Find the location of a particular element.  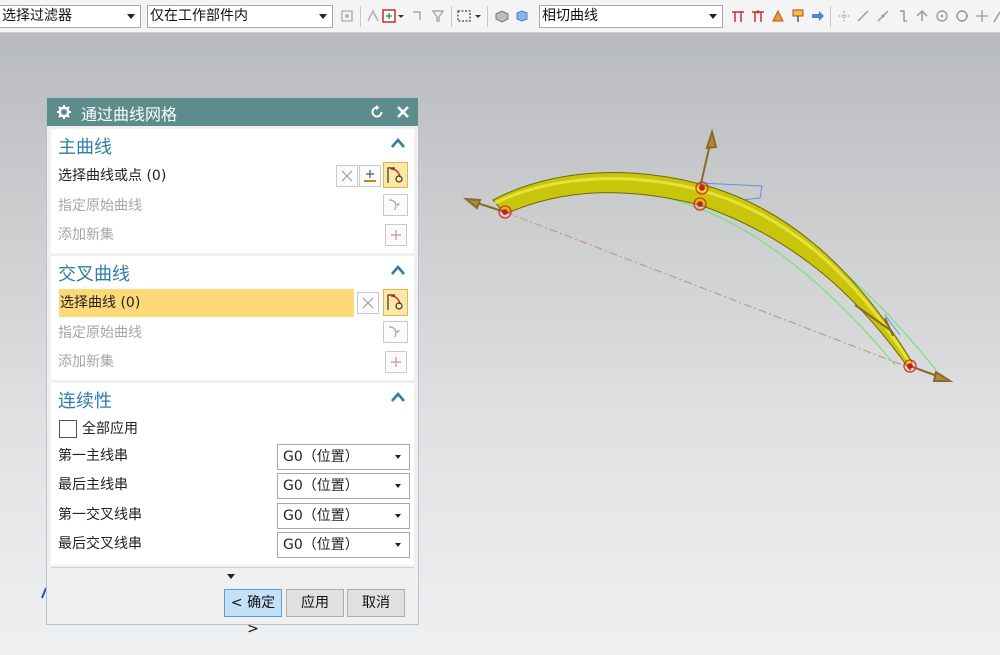

select-cross-curve: 选择曲线 (0) is located at coordinates (206, 303).